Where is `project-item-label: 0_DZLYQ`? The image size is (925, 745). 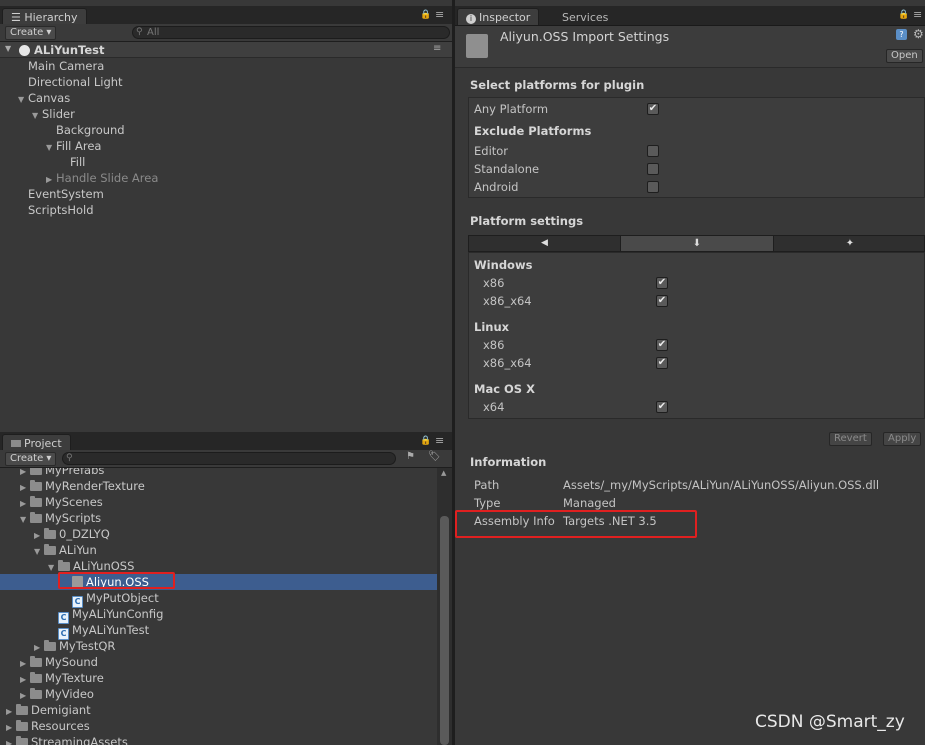
project-item-label: 0_DZLYQ is located at coordinates (84, 534).